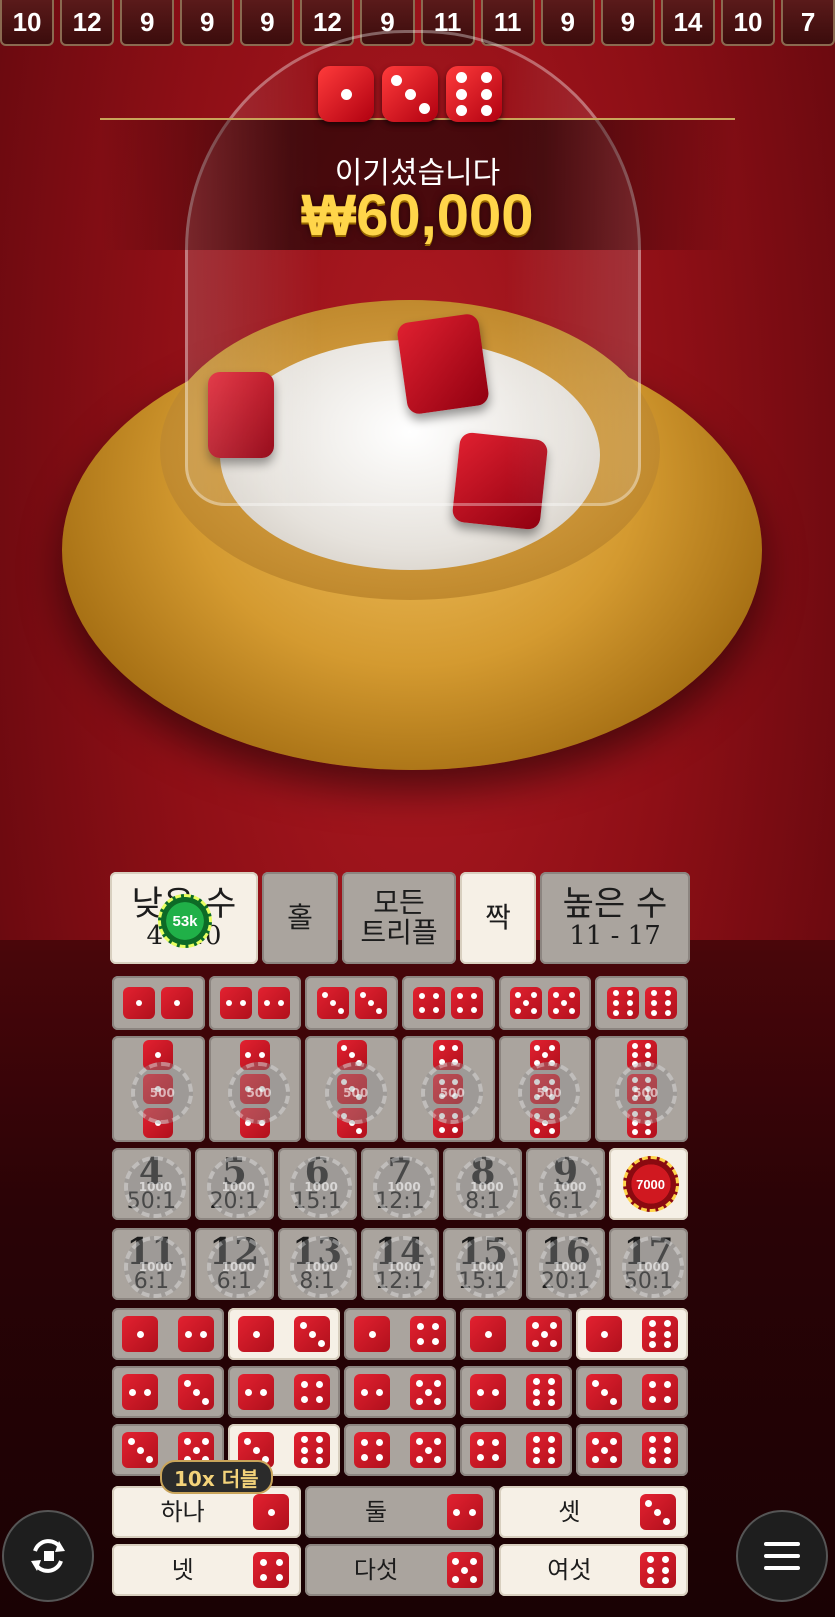 This screenshot has height=1617, width=835. I want to click on win-amount: ₩60,000, so click(417, 215).